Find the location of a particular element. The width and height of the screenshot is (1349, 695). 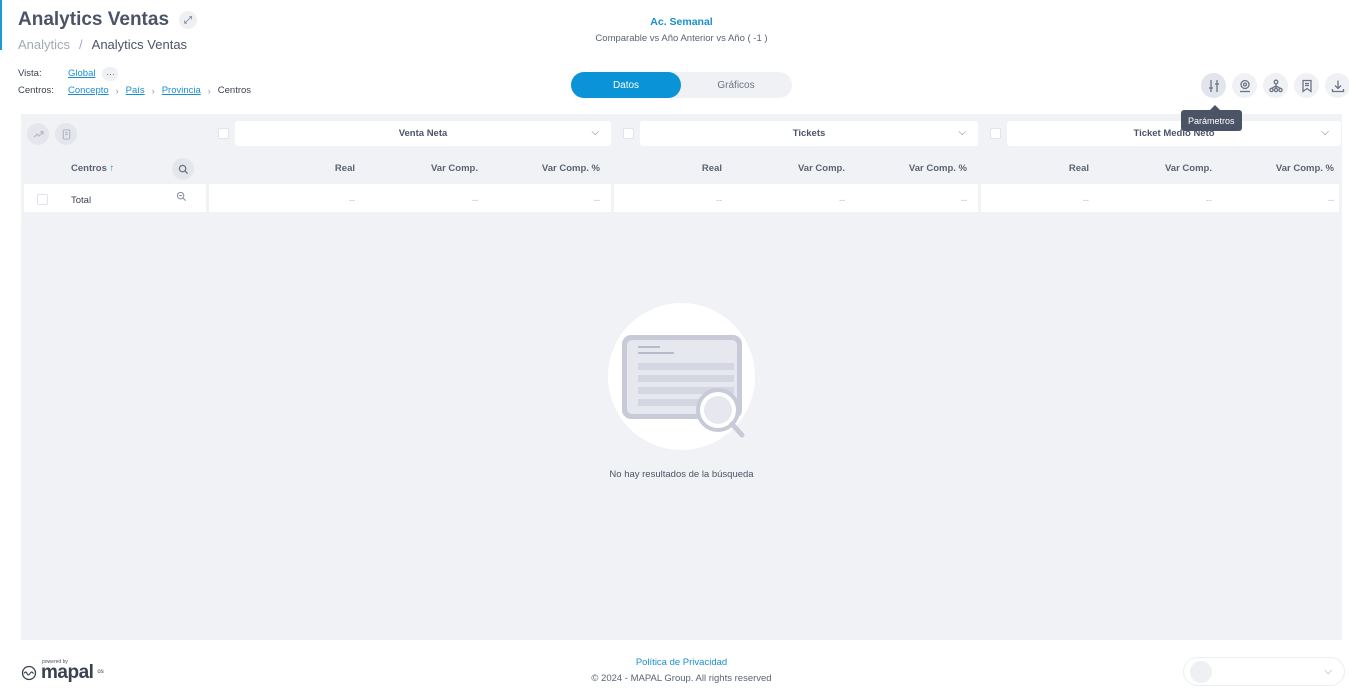

hierarchy-icon is located at coordinates (1275, 85).